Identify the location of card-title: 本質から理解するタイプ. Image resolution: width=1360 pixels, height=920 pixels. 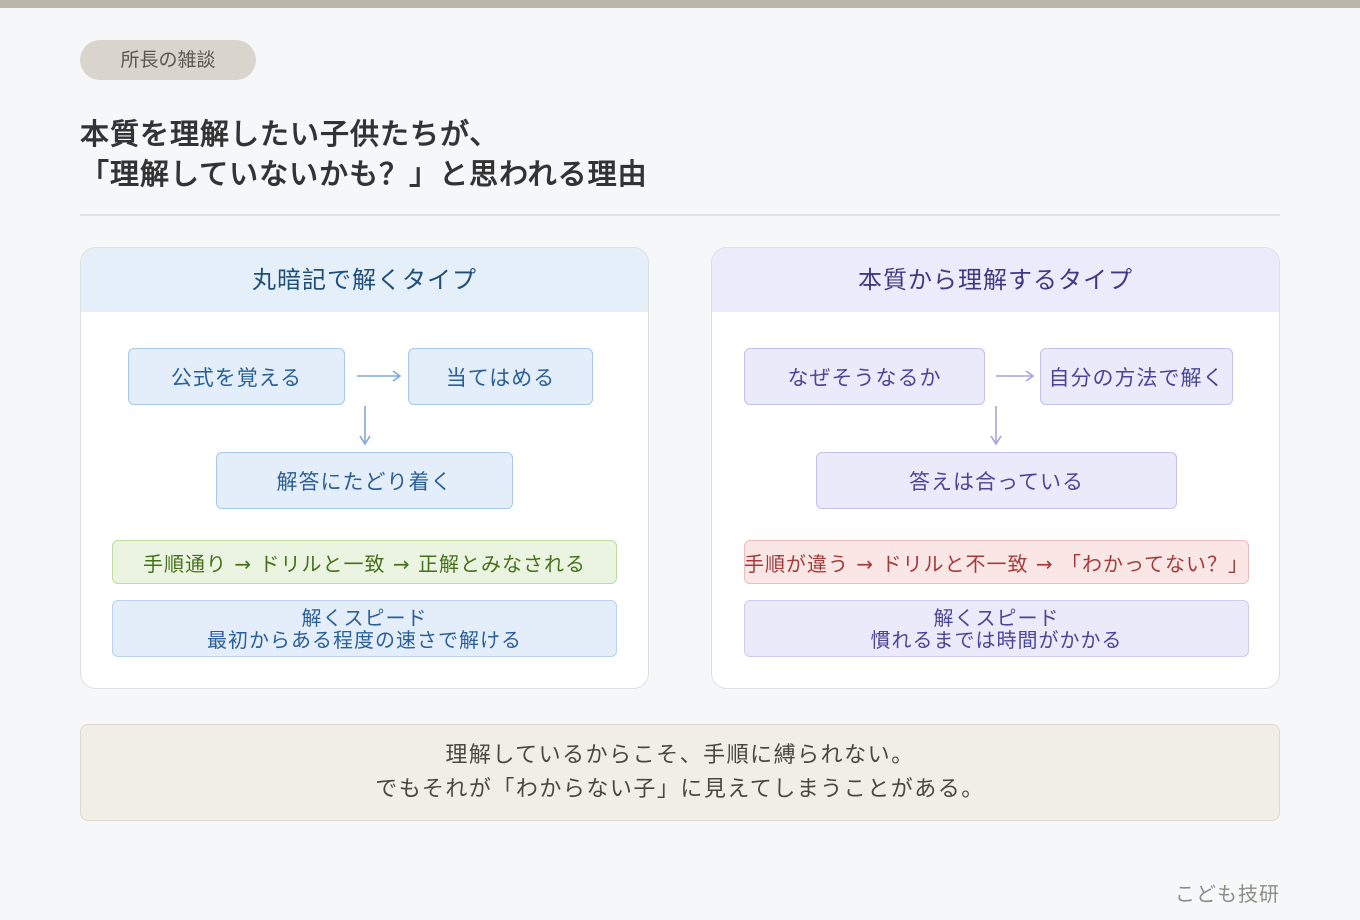
(995, 280).